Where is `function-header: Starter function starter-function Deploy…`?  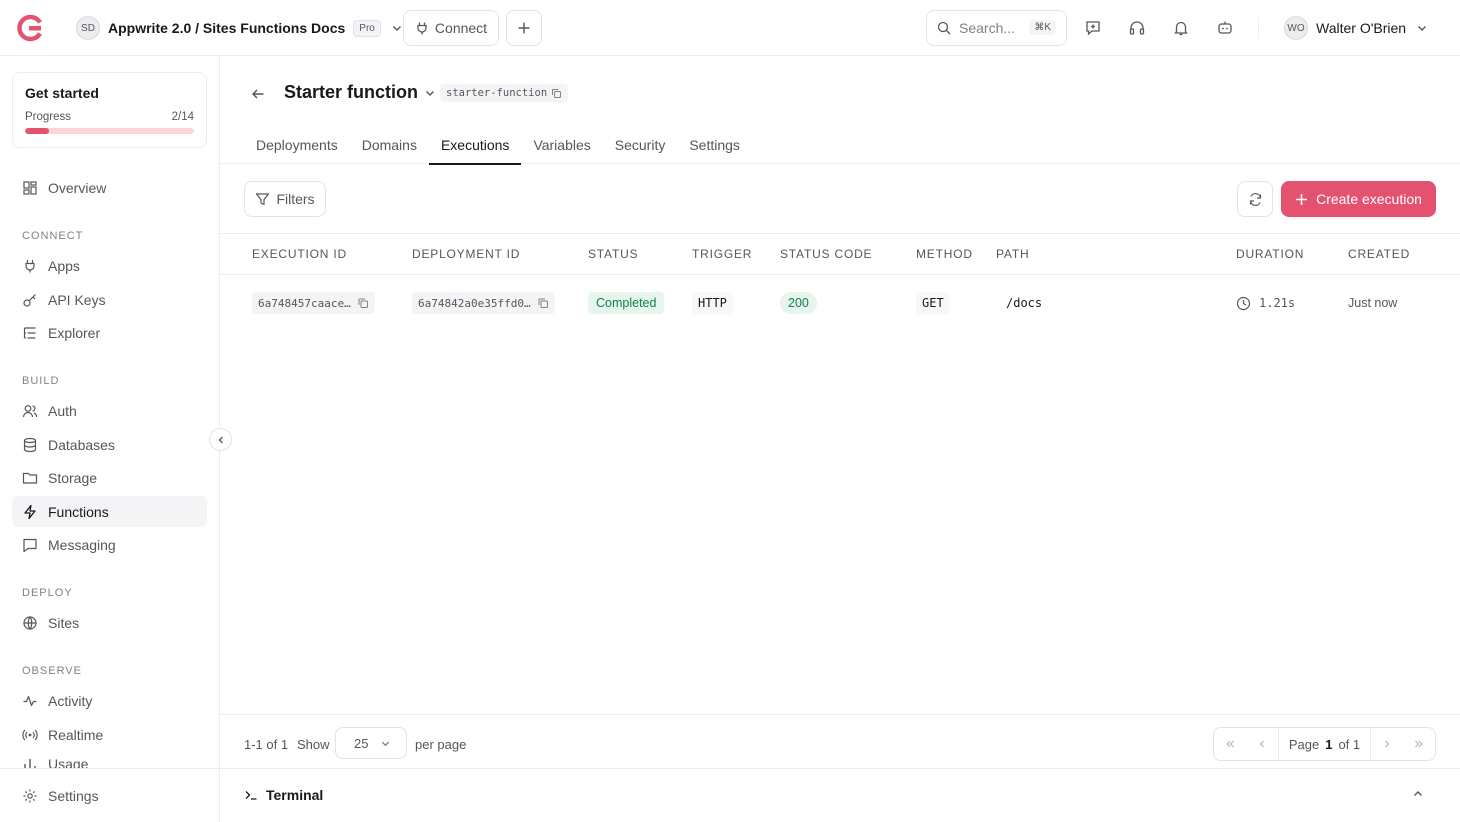 function-header: Starter function starter-function Deploy… is located at coordinates (840, 110).